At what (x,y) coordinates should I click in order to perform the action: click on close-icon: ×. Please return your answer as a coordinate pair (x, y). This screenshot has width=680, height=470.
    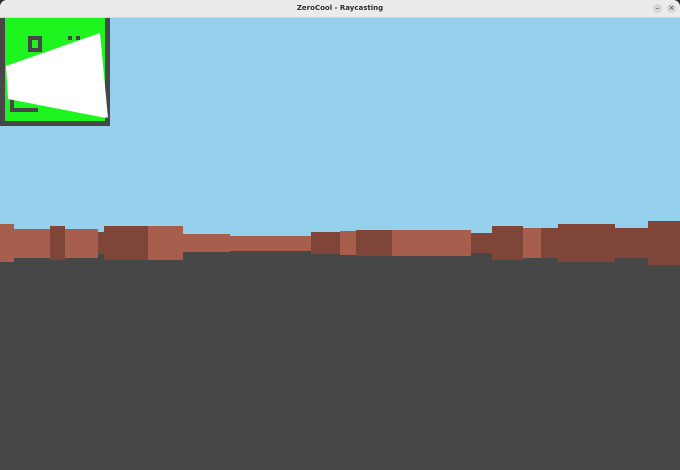
    Looking at the image, I should click on (671, 8).